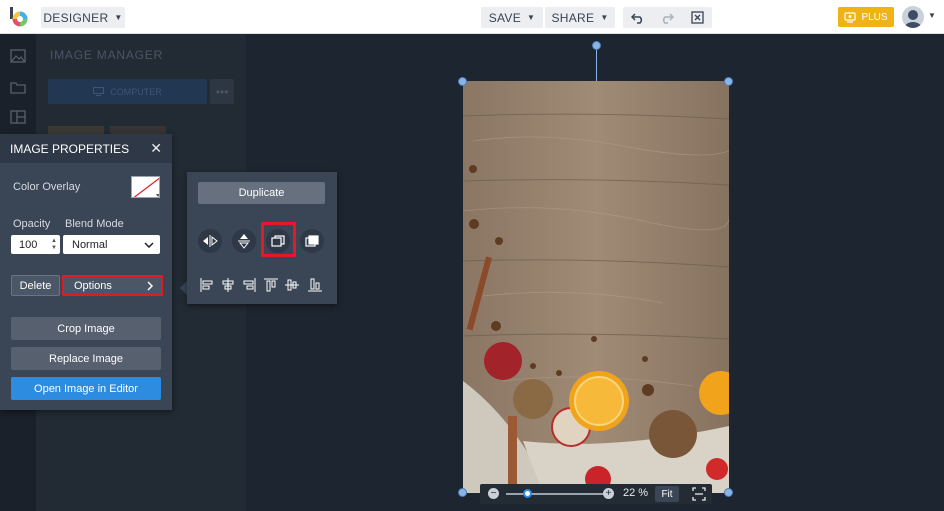 The image size is (944, 511). I want to click on chevron-right-icon, so click(150, 285).